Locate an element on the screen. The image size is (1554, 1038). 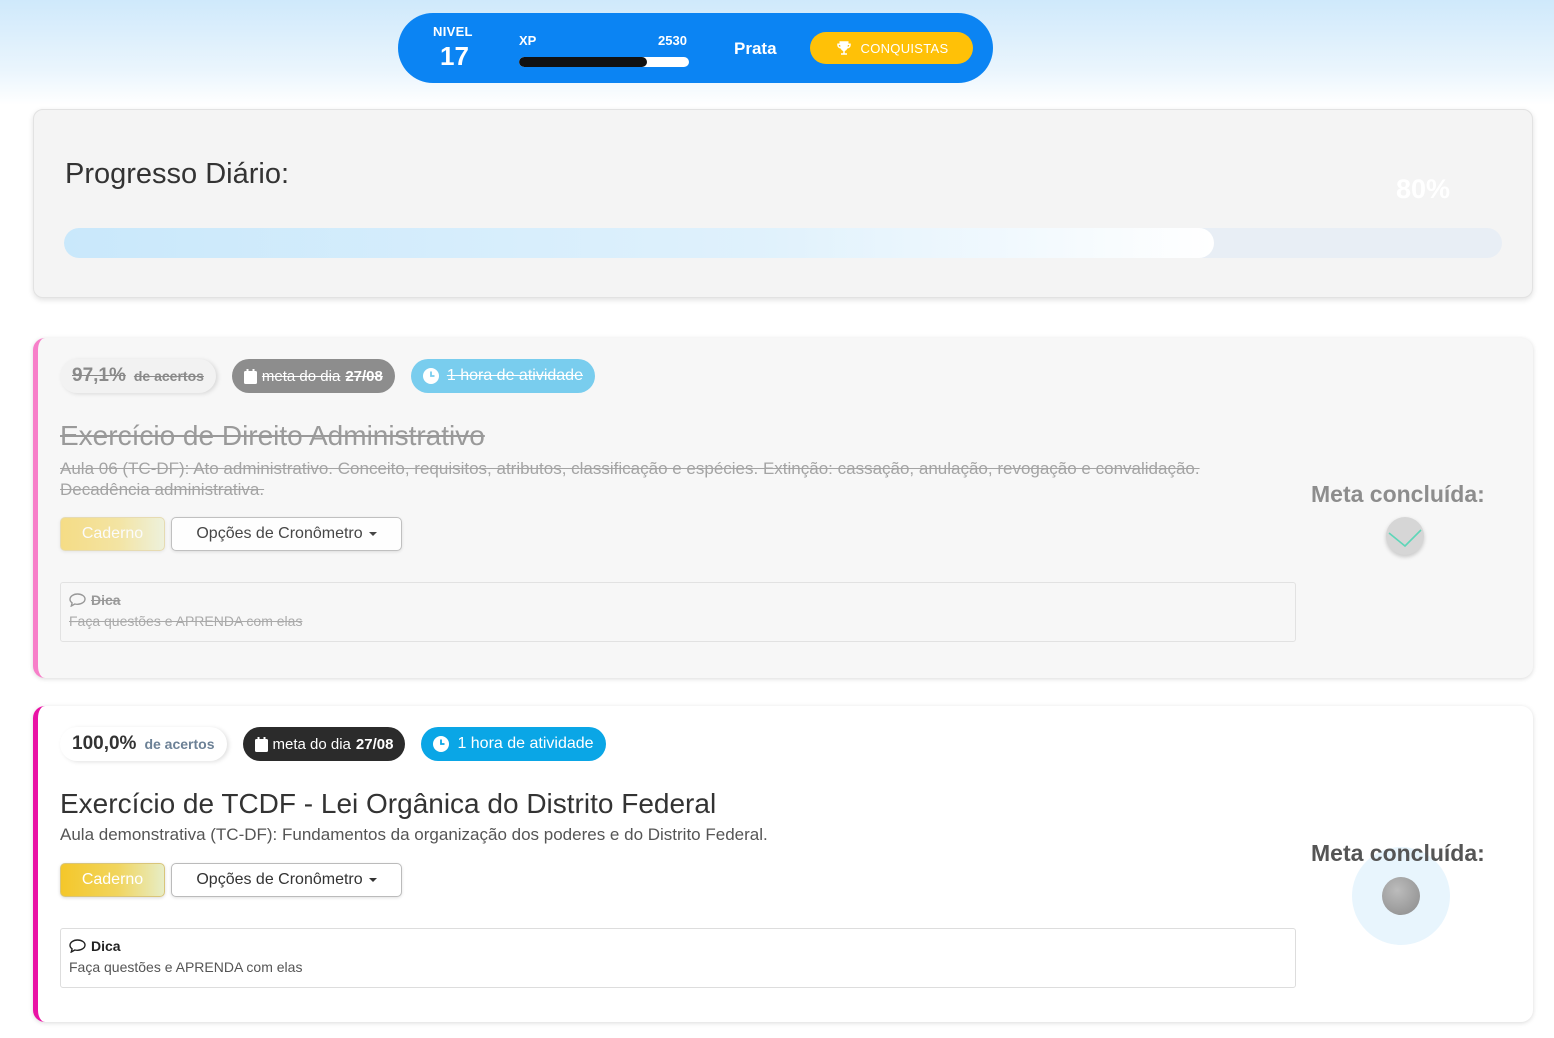
achievements-label: CONQUISTAS is located at coordinates (904, 48).